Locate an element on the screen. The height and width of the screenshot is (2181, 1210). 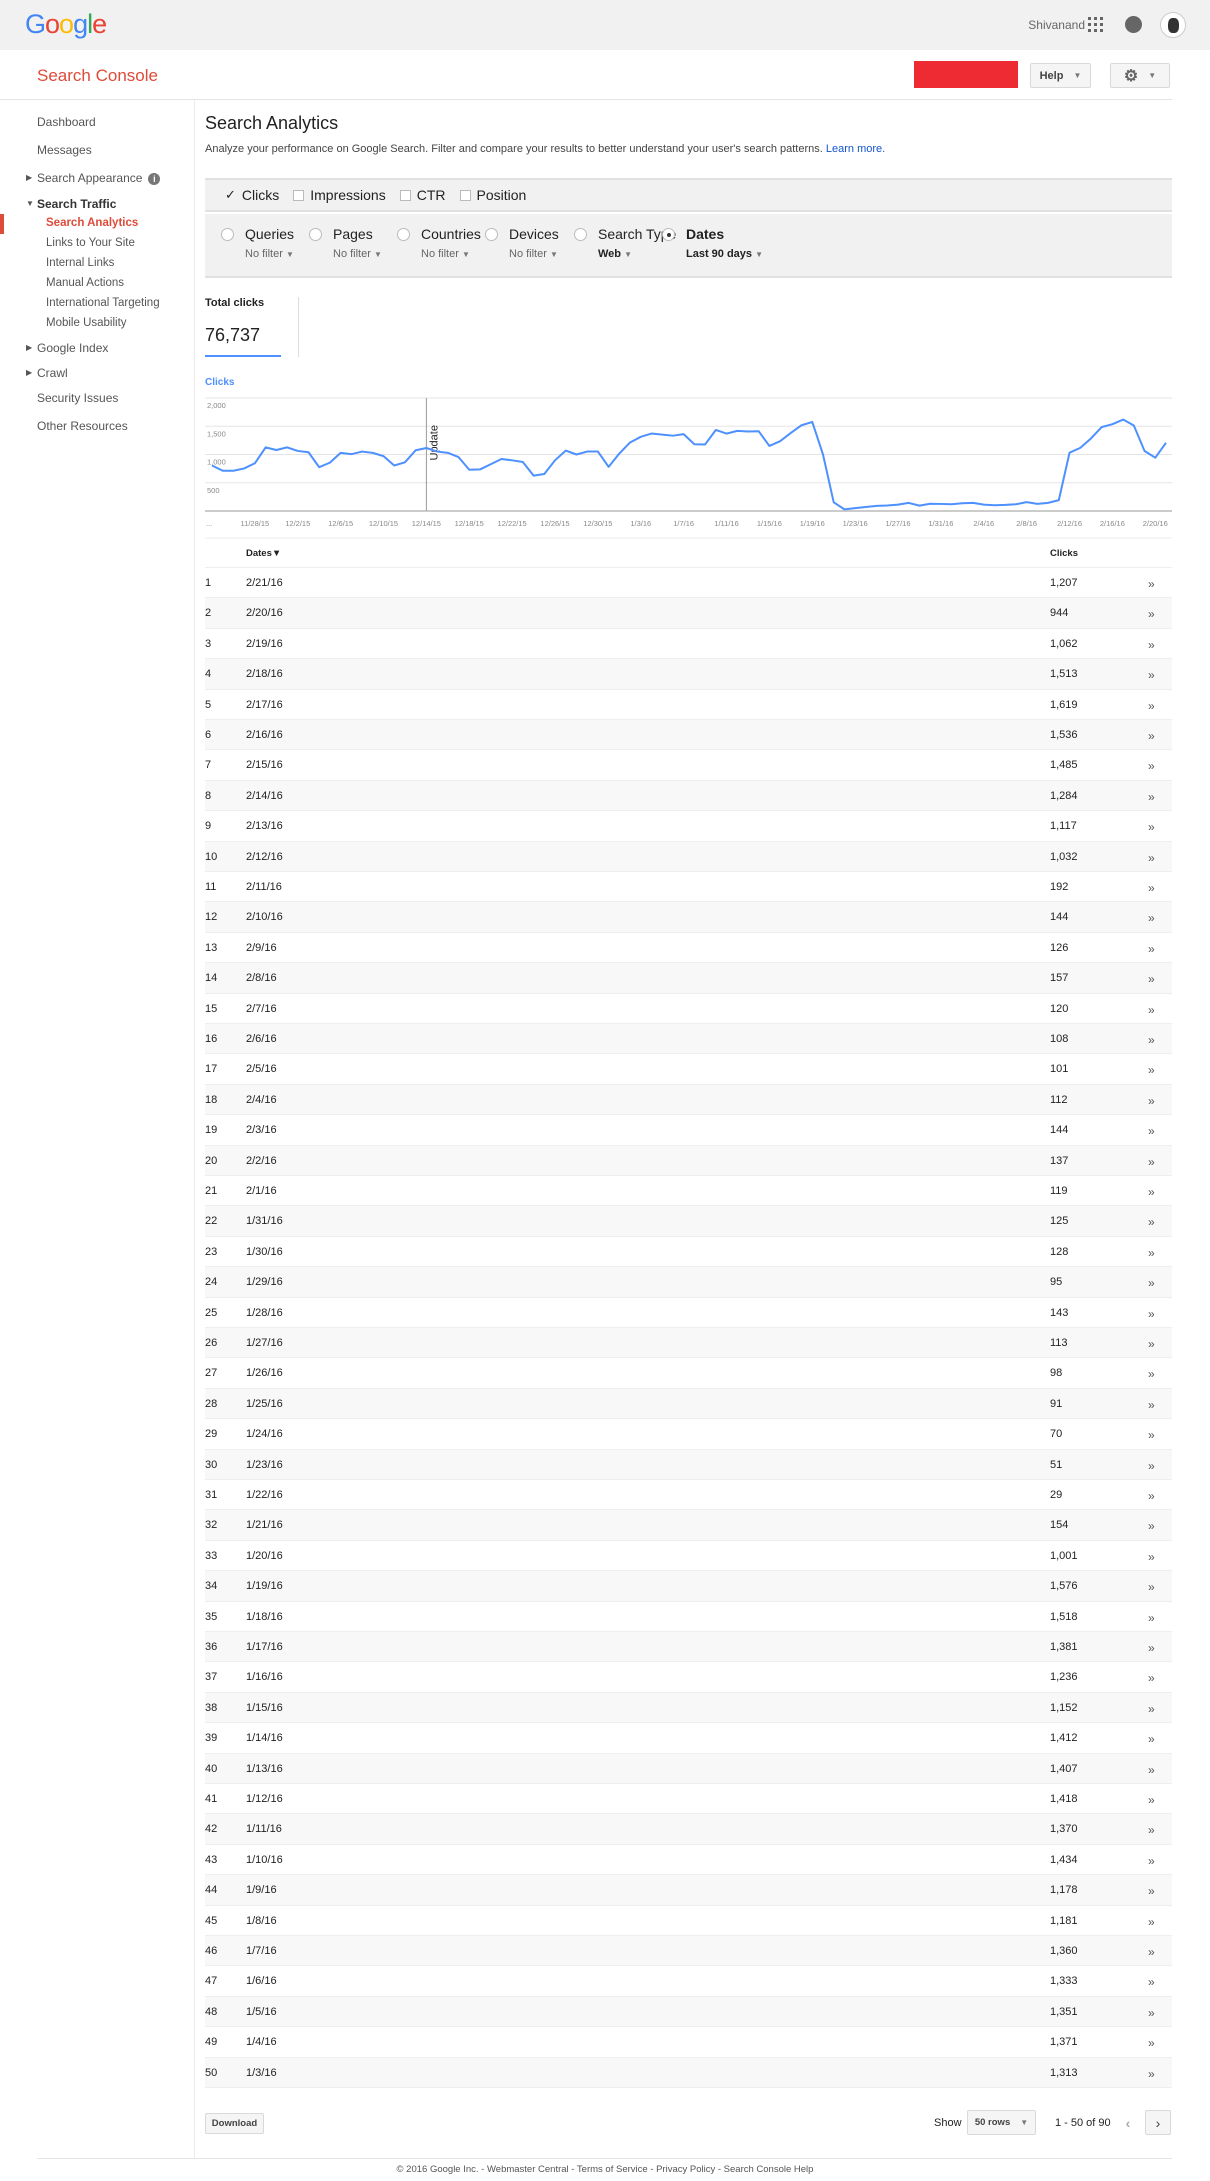
table-row: 27 1/26/16 98 » is located at coordinates (688, 1373).